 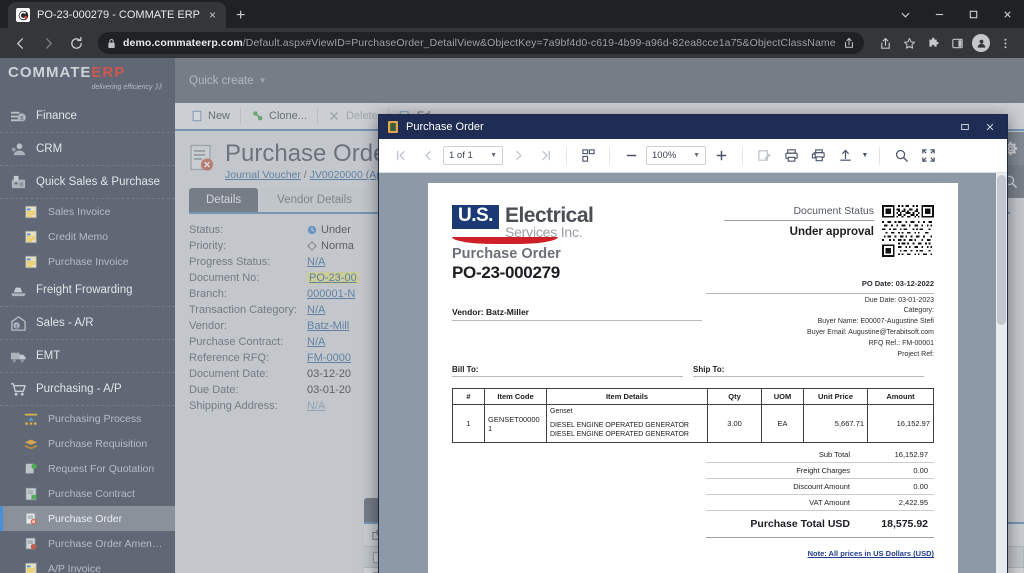 I want to click on sidebar-item-purchase-contract: Purchase Contract, so click(x=87, y=493).